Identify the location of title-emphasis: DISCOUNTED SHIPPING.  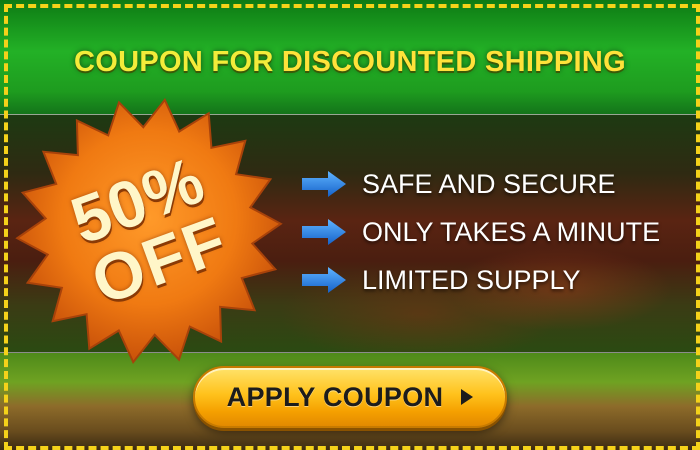
(453, 62).